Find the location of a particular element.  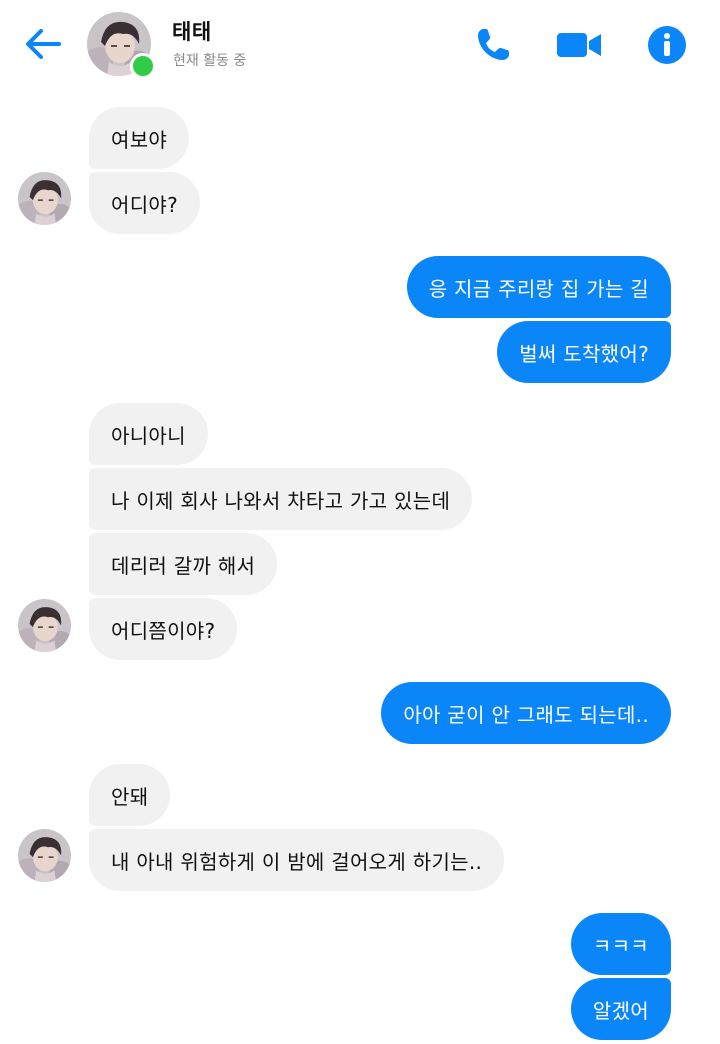

message-text: 아니아니 is located at coordinates (148, 435).